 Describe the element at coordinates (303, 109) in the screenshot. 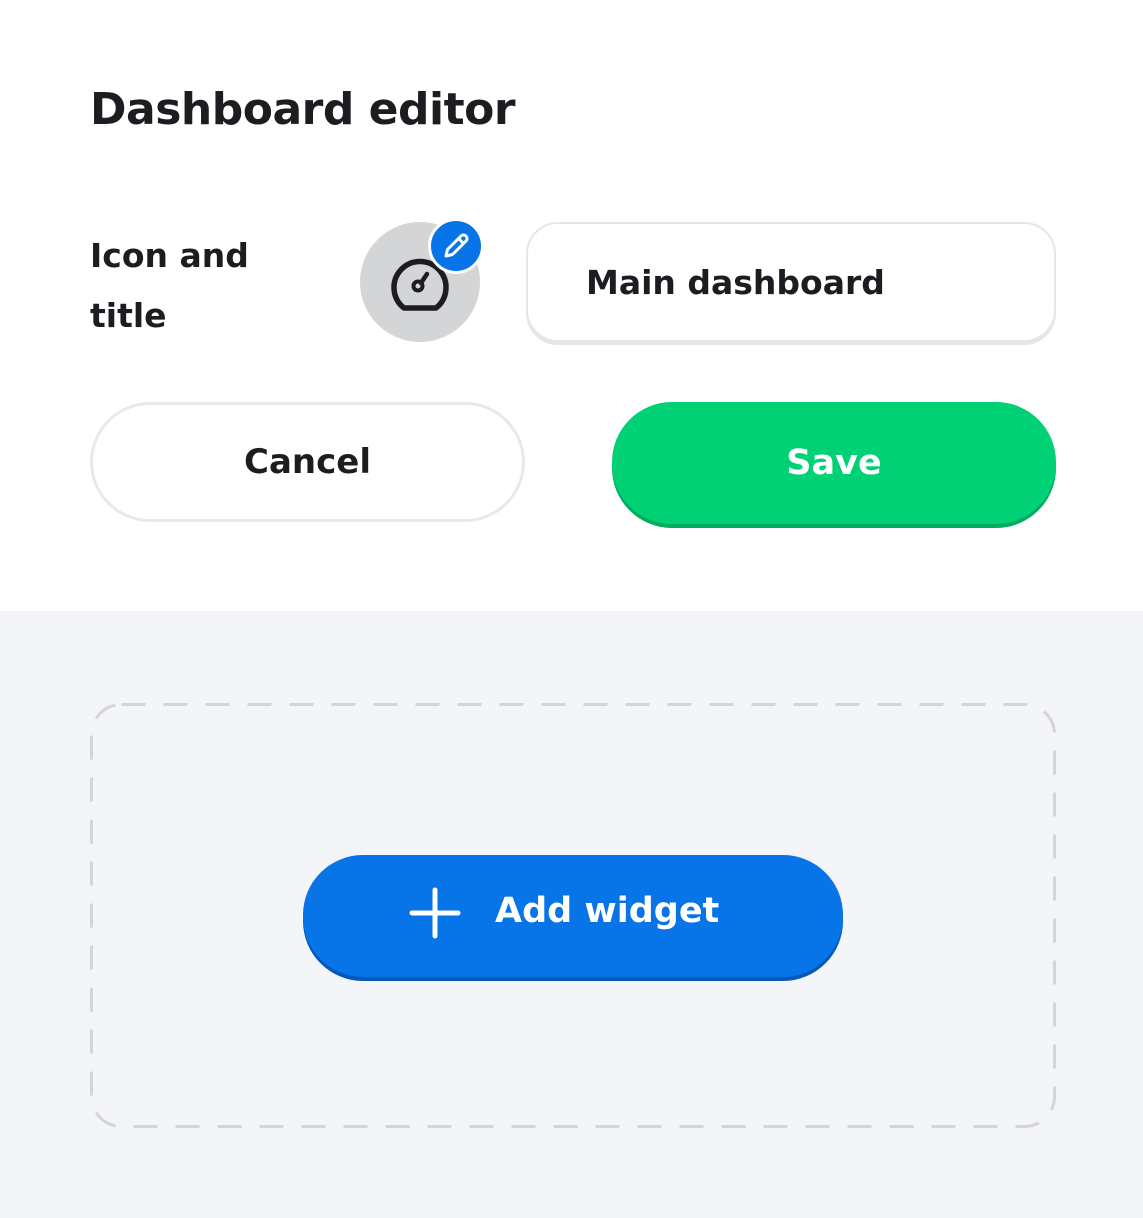

I see `page-title: Dashboard editor` at that location.